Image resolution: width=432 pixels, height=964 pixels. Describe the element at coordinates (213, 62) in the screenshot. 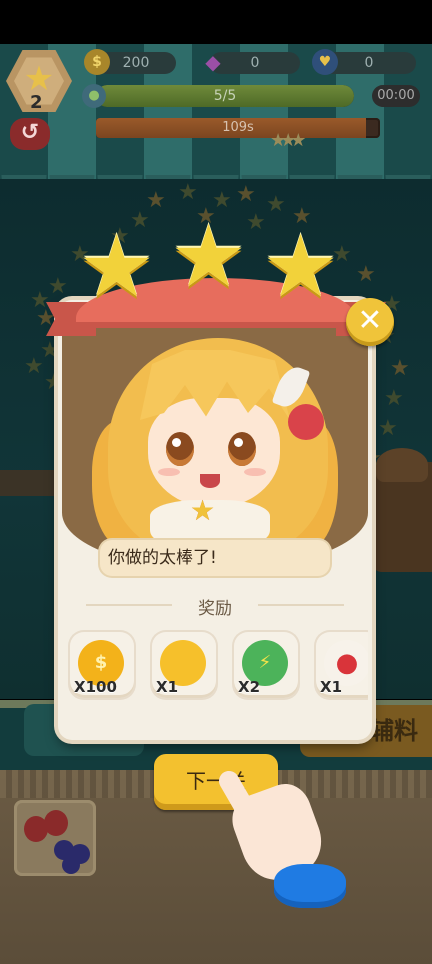

I see `gem-icon: ◆` at that location.